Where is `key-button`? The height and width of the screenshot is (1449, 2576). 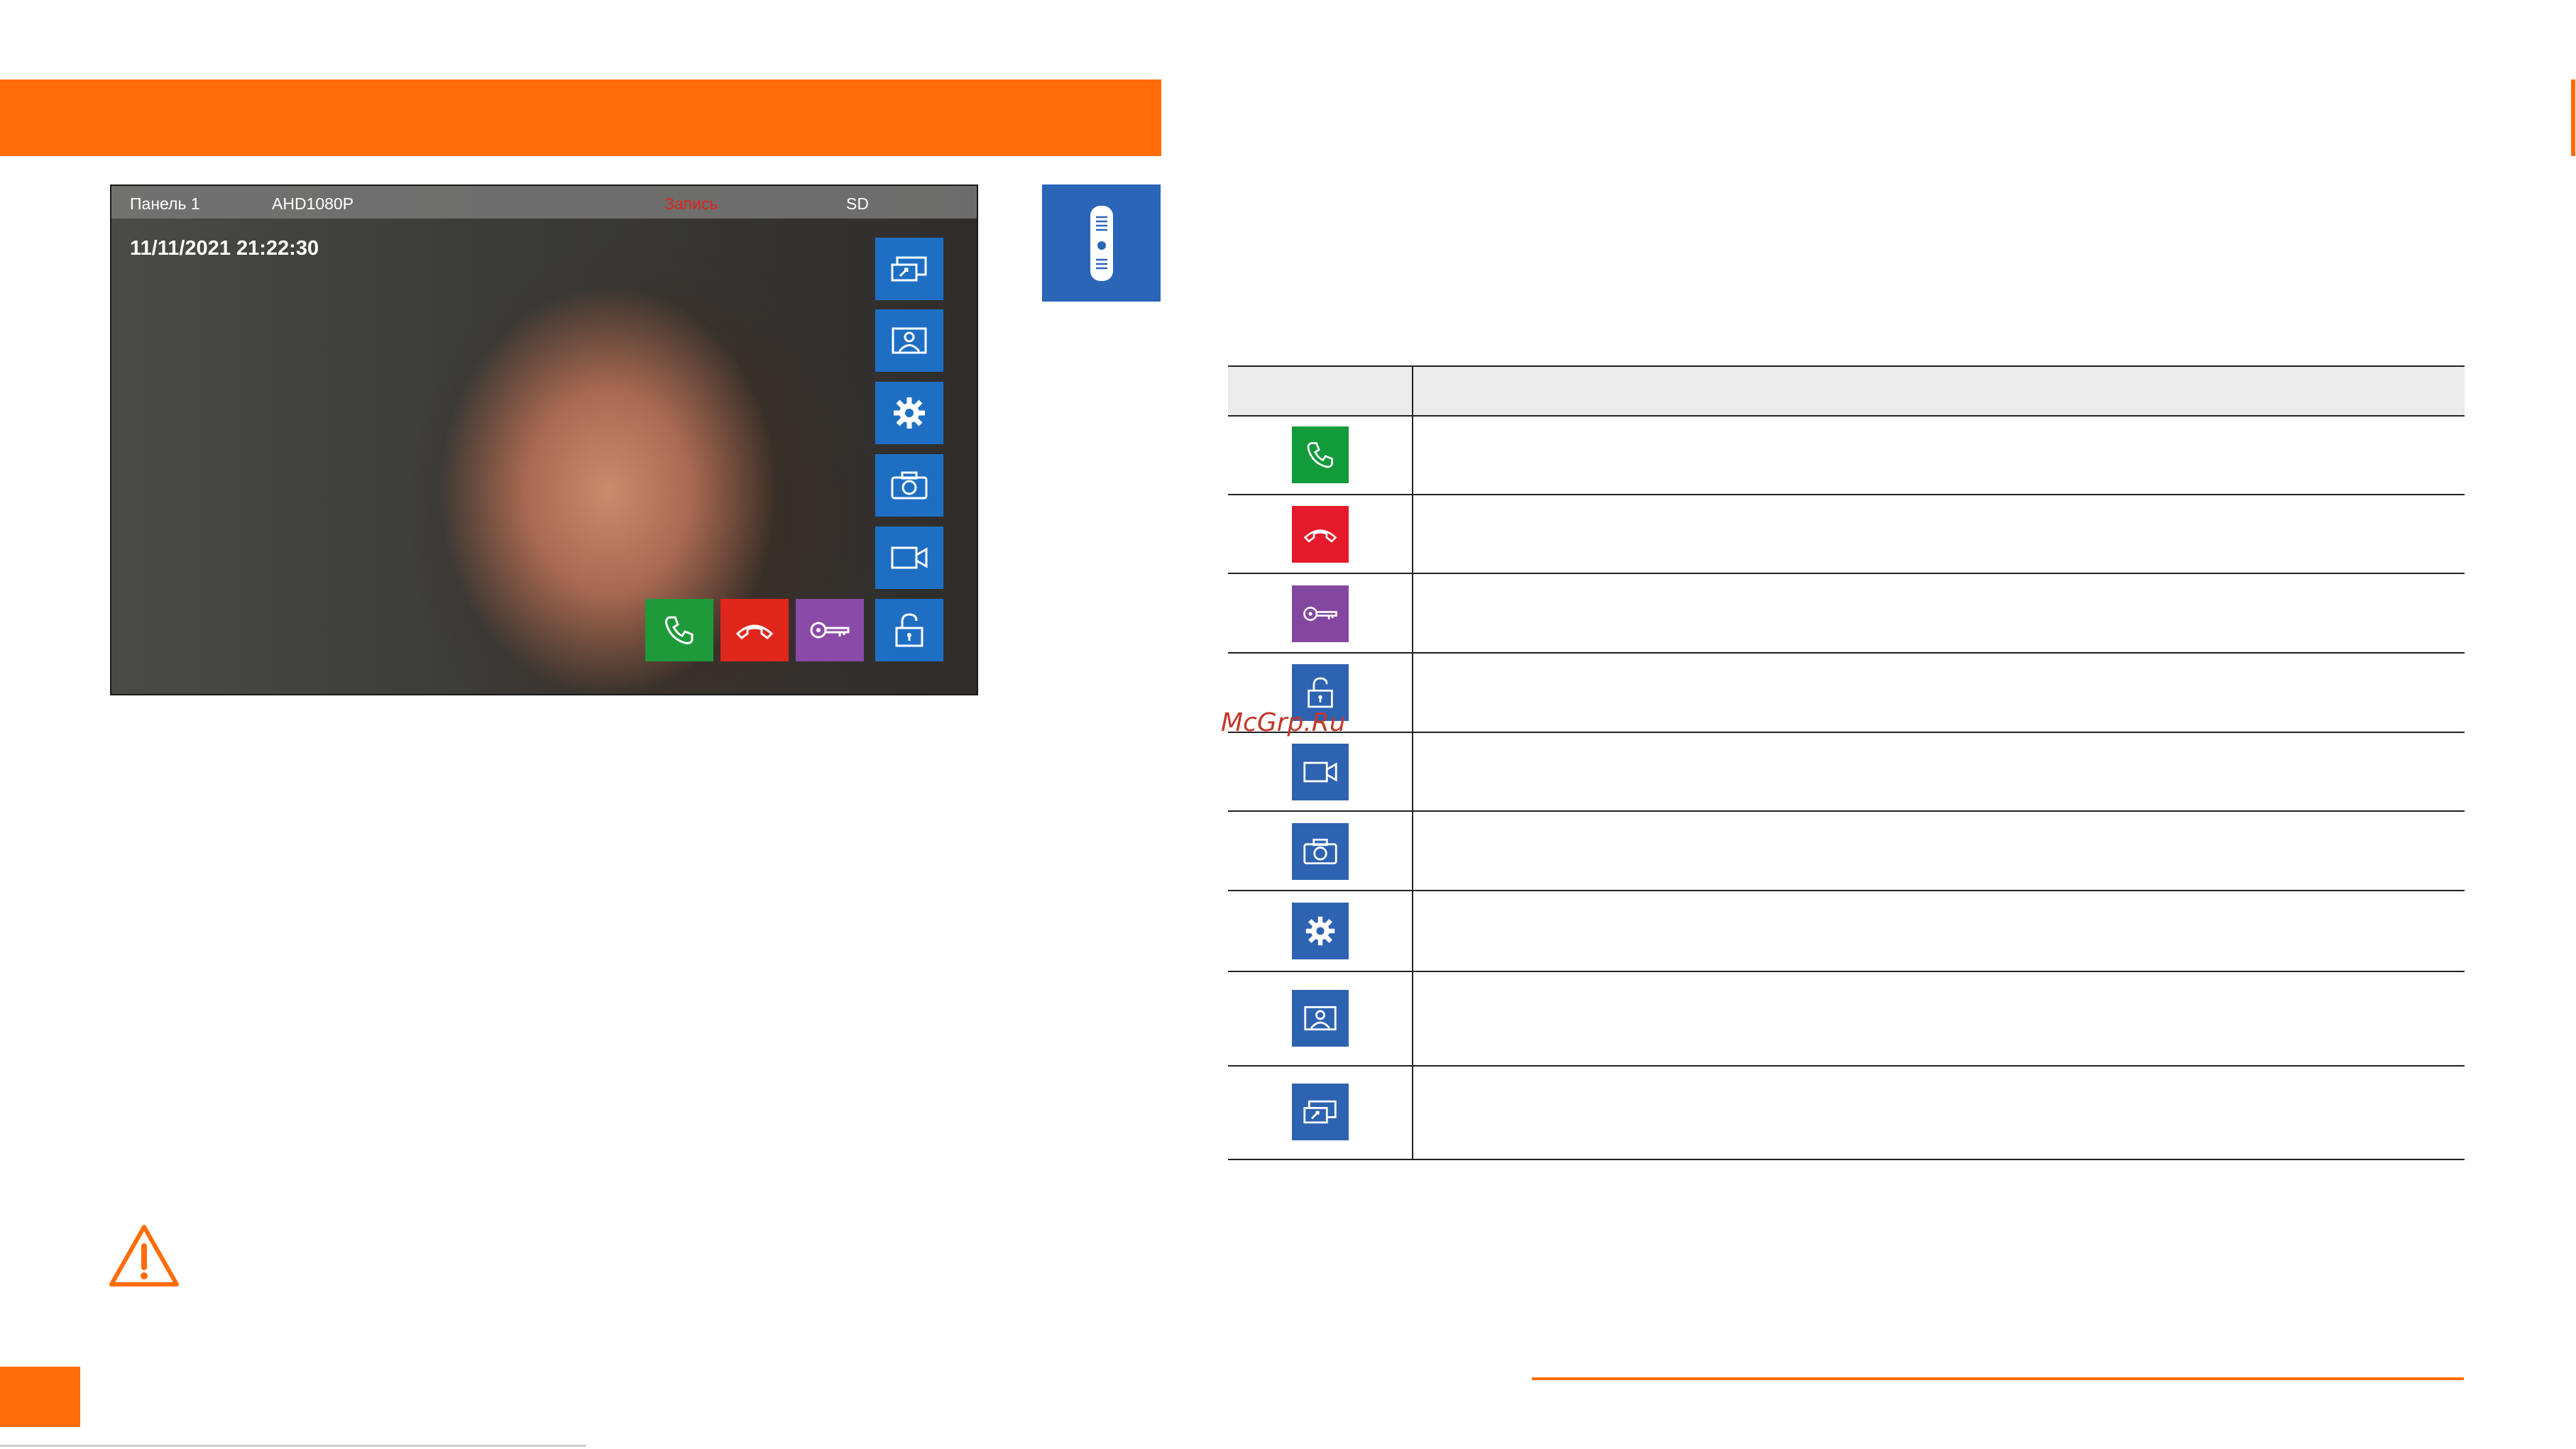
key-button is located at coordinates (830, 630).